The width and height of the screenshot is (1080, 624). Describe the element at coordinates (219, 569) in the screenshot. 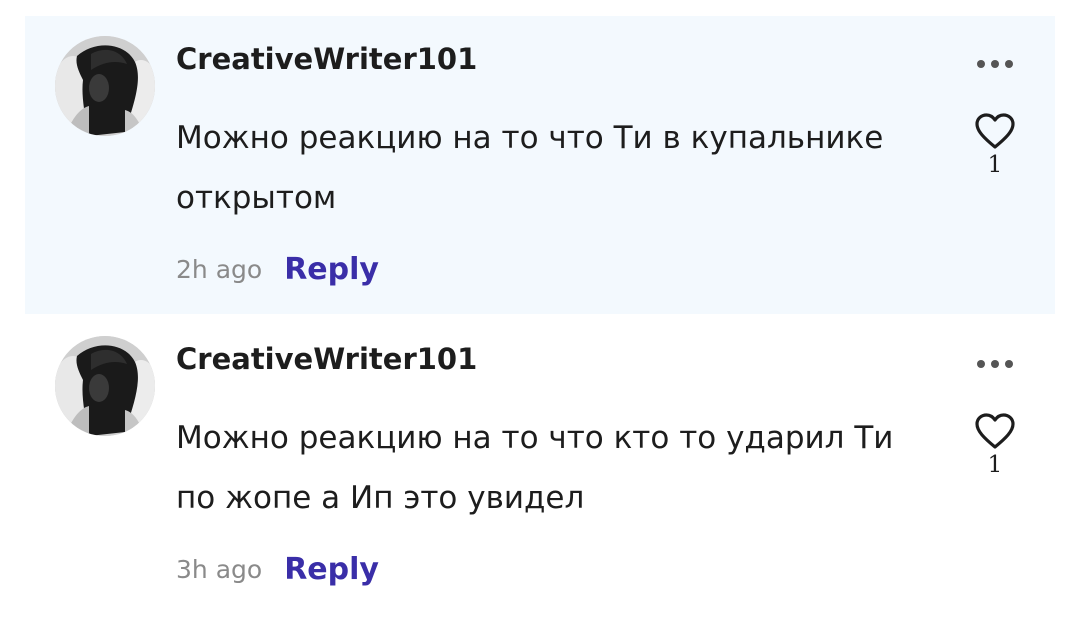

I see `comment-timestamp: 3h ago` at that location.